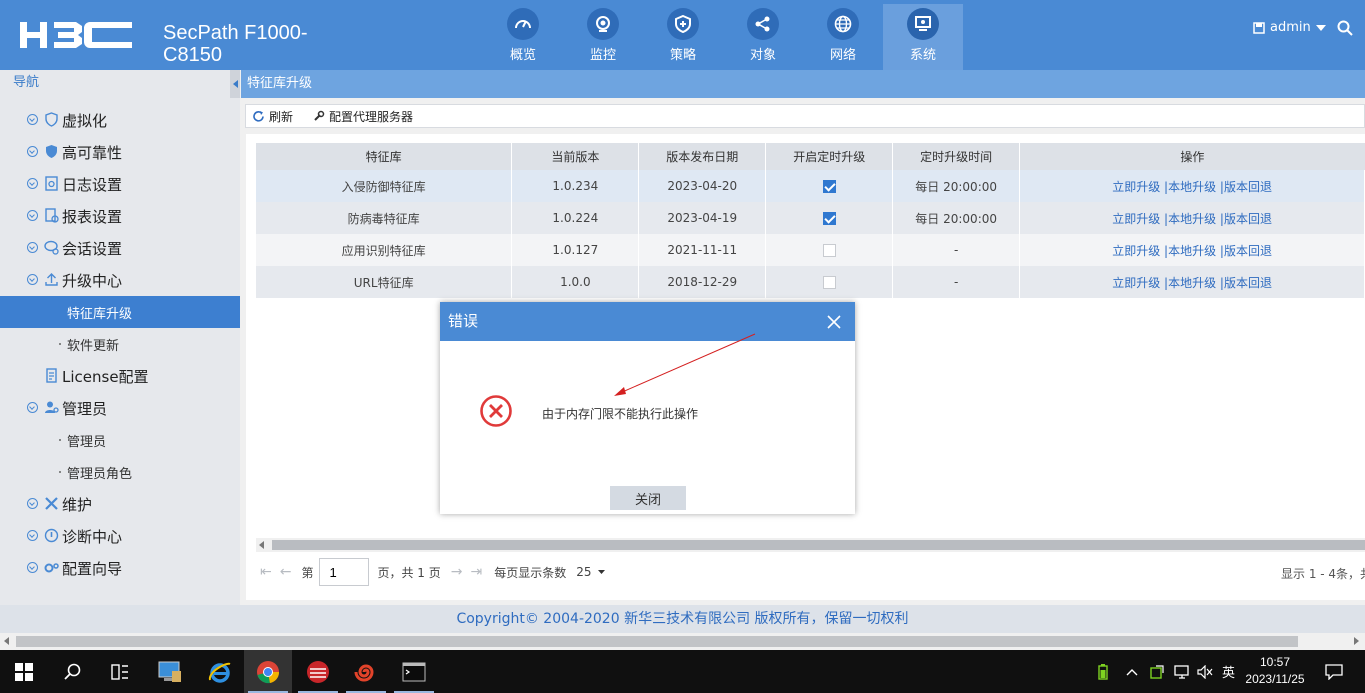 This screenshot has width=1365, height=693. I want to click on first-page-icon: ⇤, so click(266, 572).